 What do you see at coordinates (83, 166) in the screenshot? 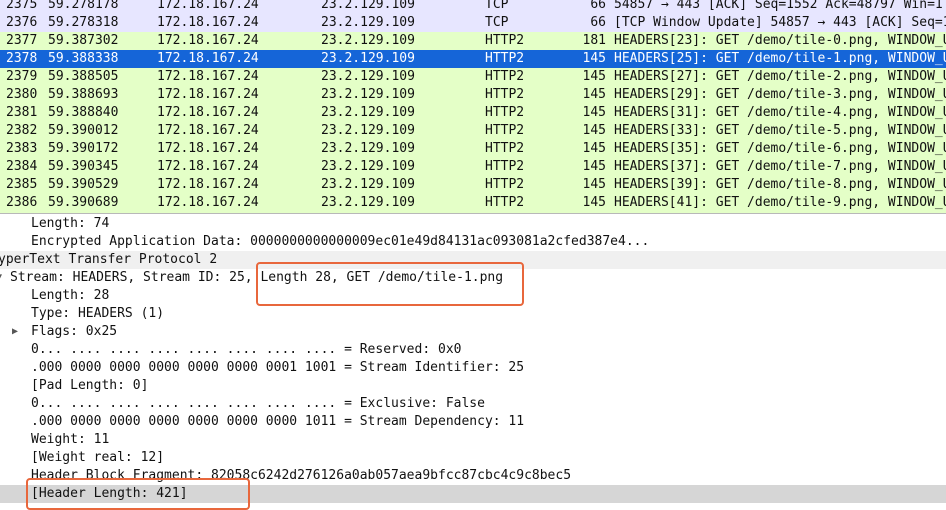
I see `packet-time-cell: 59.390345` at bounding box center [83, 166].